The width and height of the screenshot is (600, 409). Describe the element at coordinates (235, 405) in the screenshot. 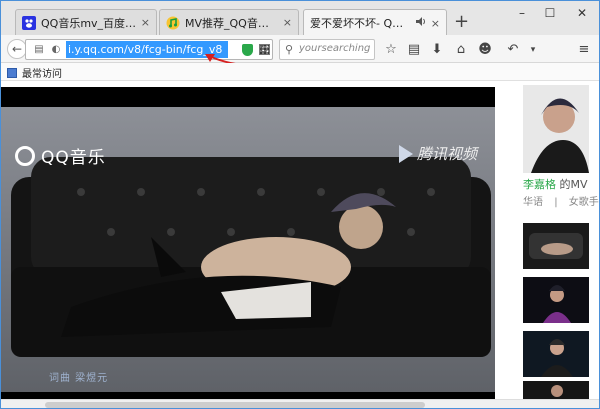

I see `scrollbar-thumb` at that location.